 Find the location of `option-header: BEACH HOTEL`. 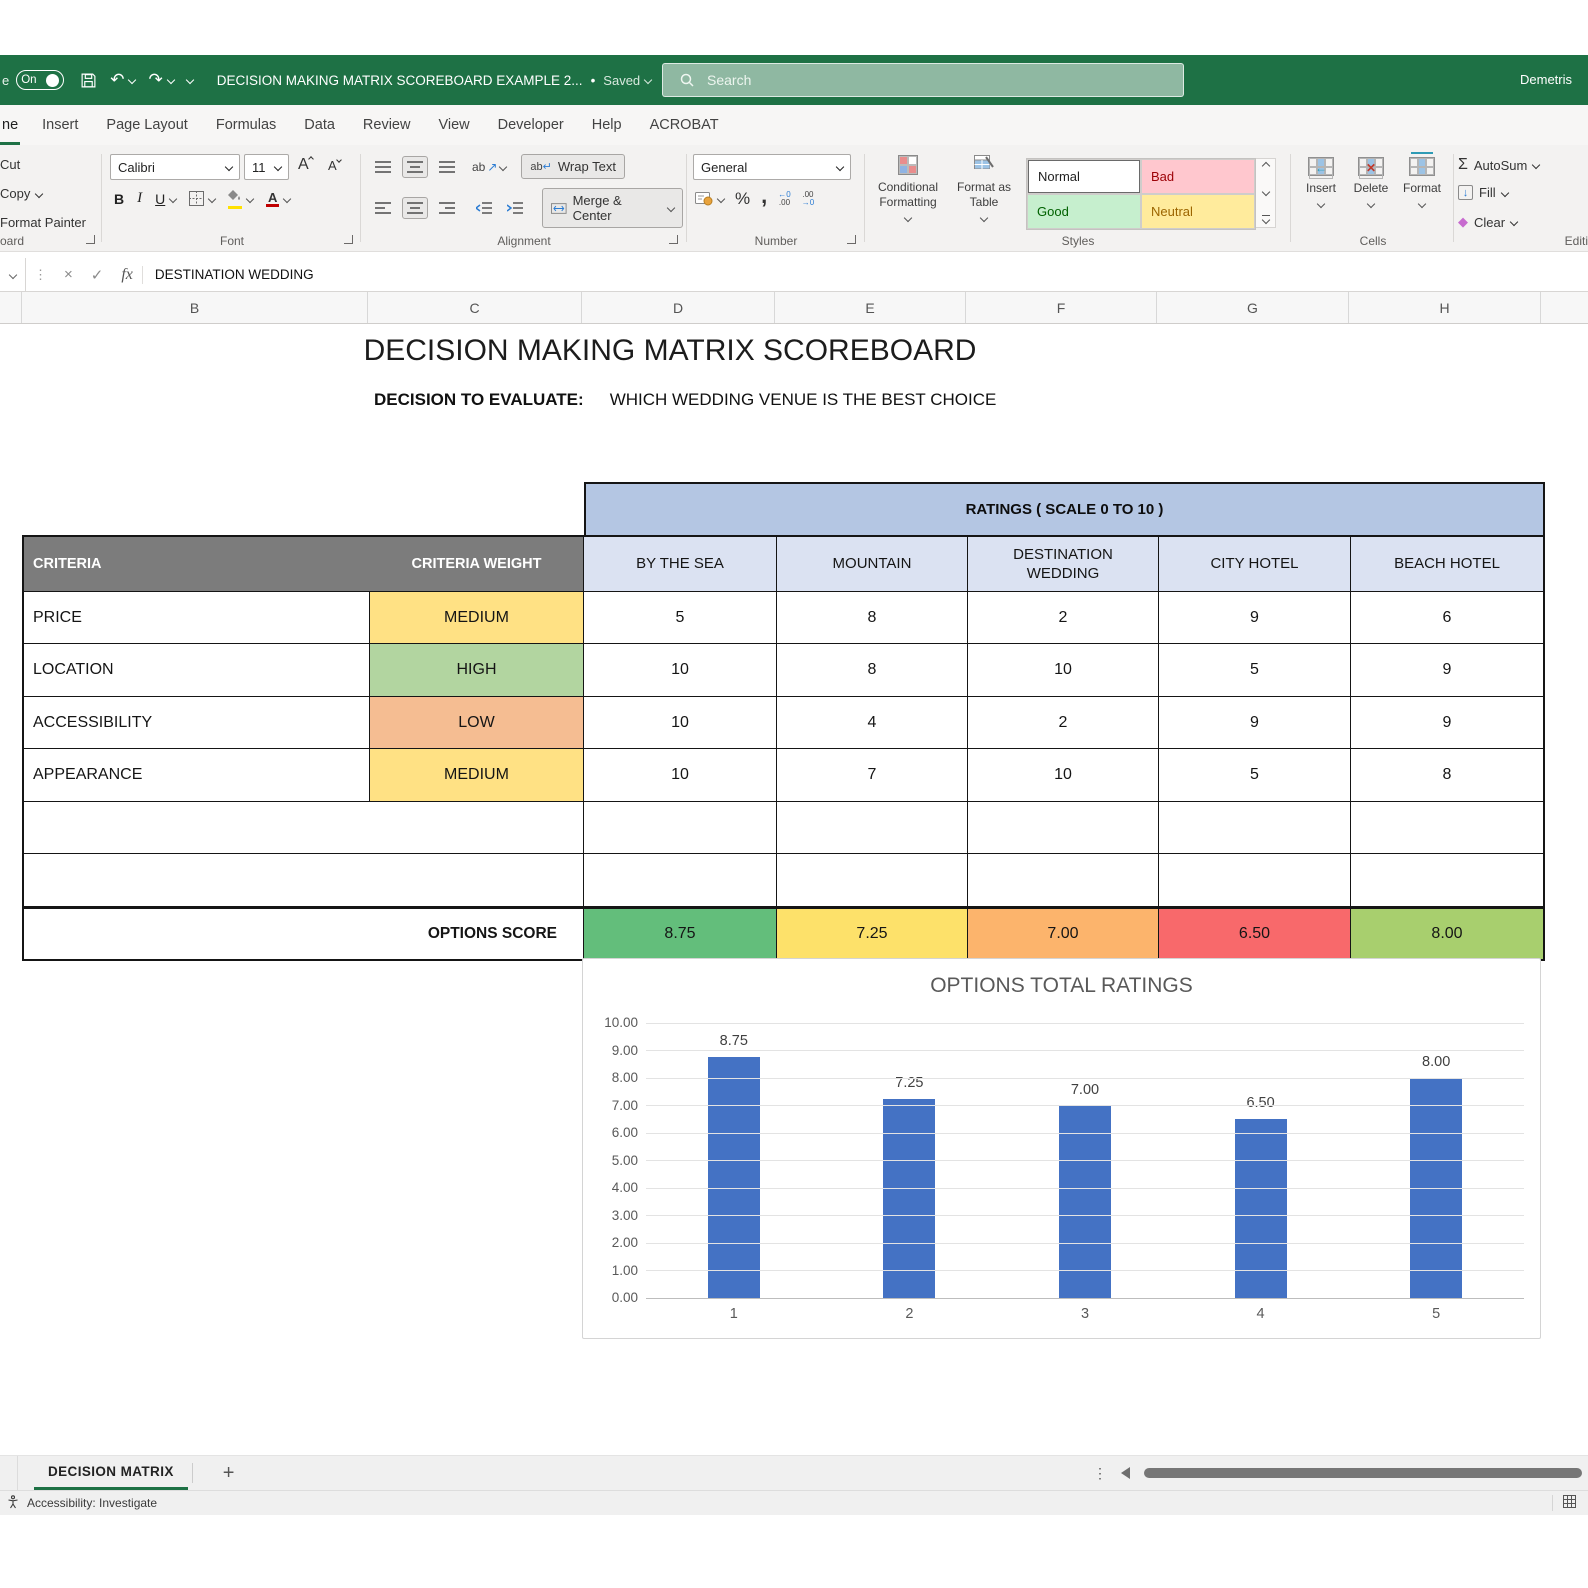

option-header: BEACH HOTEL is located at coordinates (1447, 564).